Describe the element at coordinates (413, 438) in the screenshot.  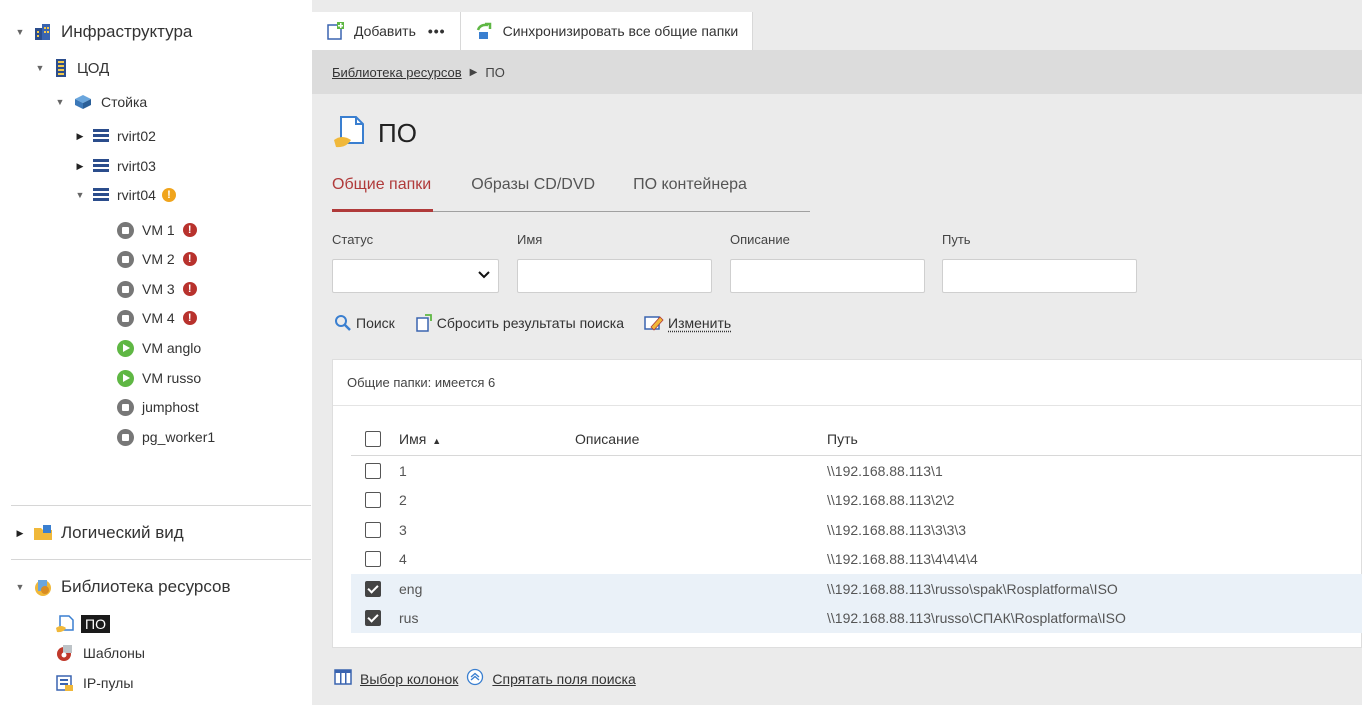
I see `column-header-name-label: Имя` at that location.